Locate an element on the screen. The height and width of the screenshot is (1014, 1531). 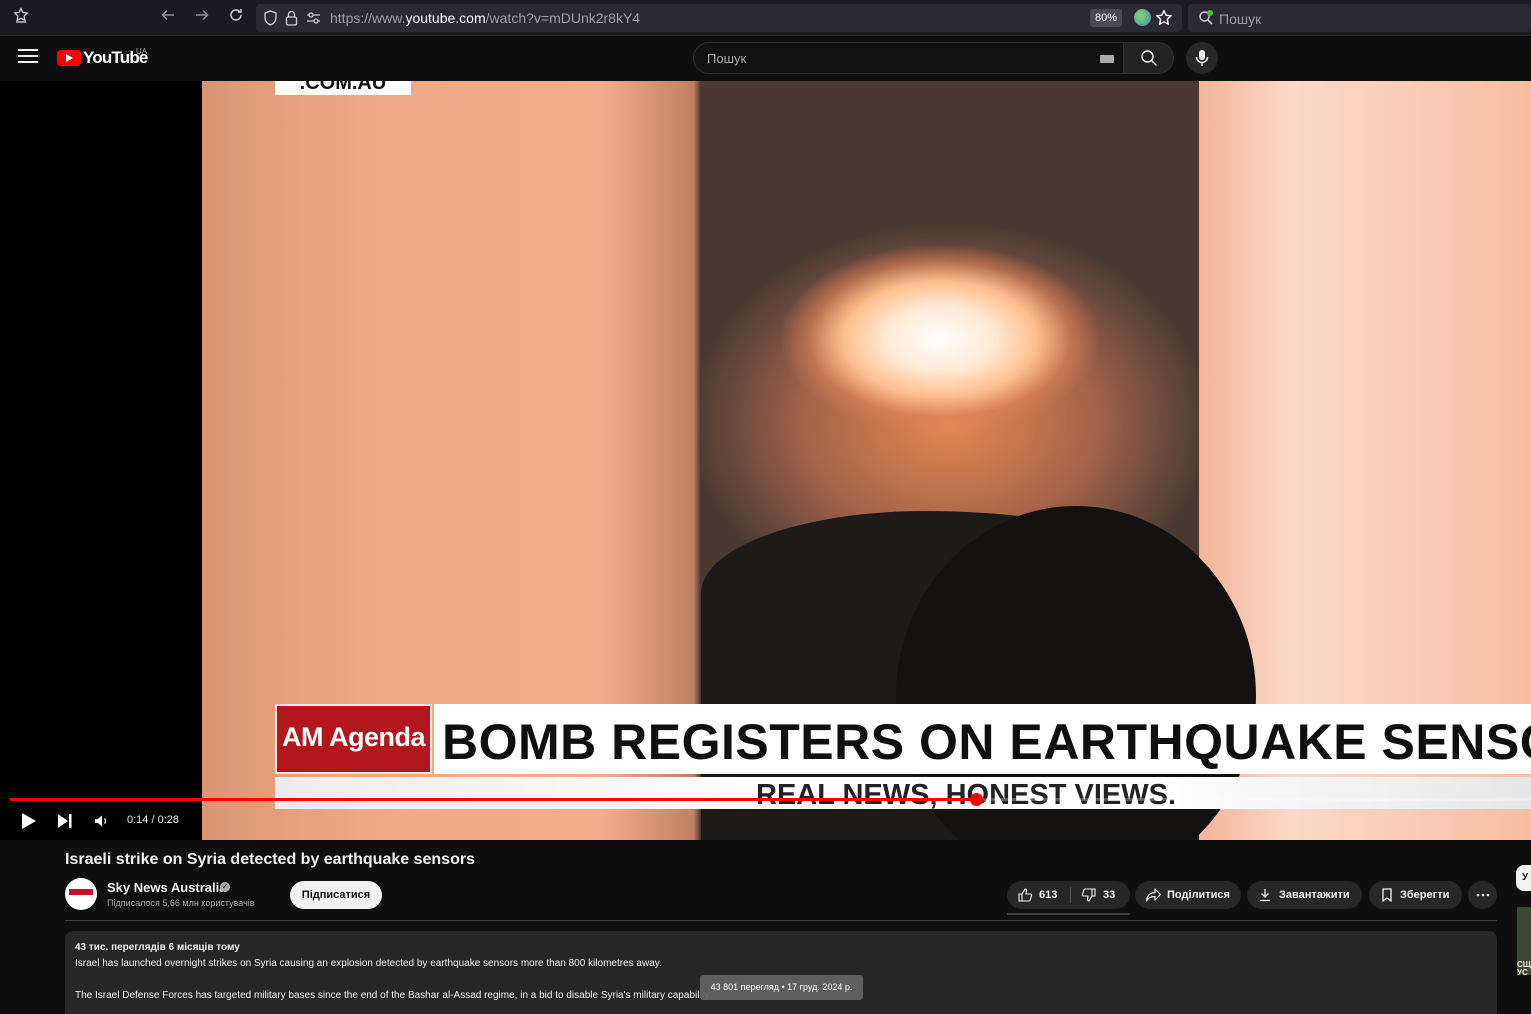
view-count-and-date: 43 тис. переглядів 6 місяців тому is located at coordinates (157, 947).